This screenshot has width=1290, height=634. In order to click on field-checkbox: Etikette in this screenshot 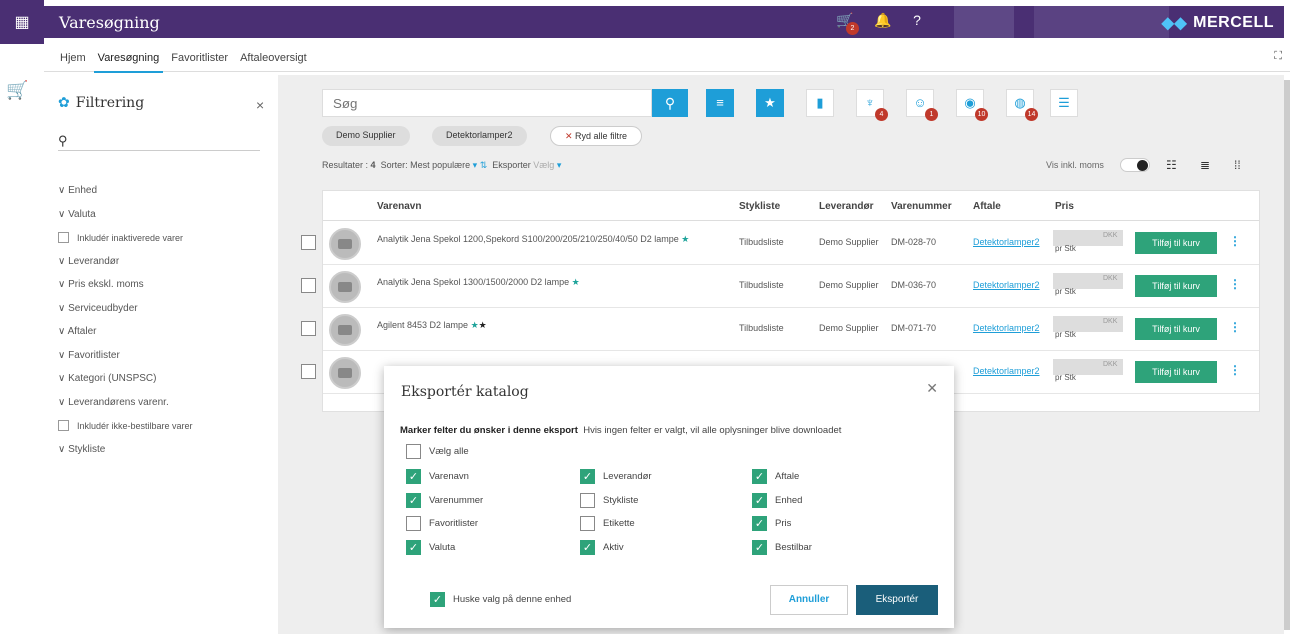, I will do `click(607, 523)`.